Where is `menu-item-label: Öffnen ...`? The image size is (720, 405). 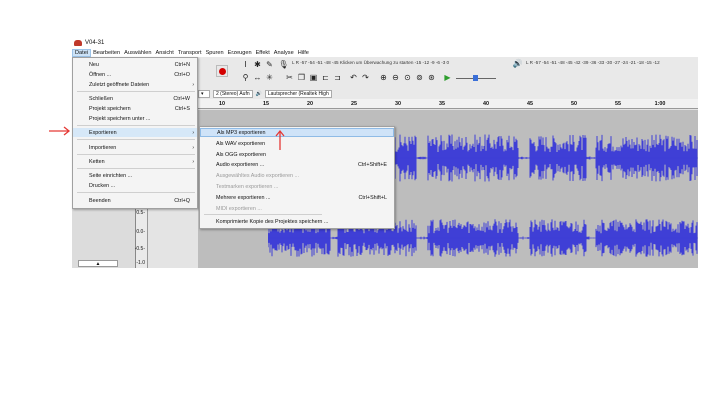 menu-item-label: Öffnen ... is located at coordinates (100, 74).